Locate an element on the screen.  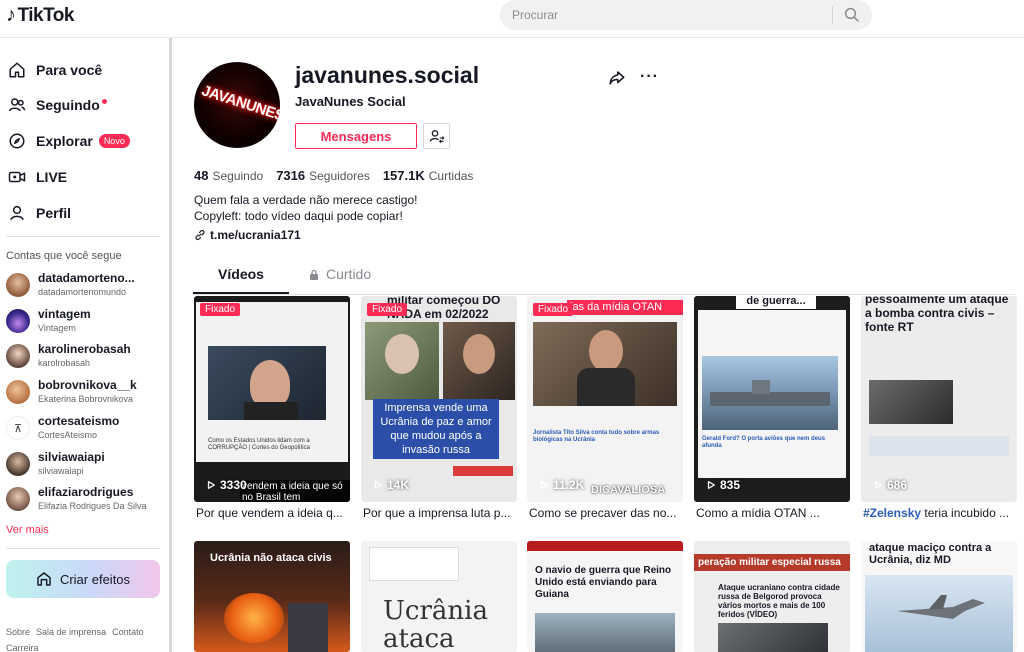
compass-icon is located at coordinates (17, 141).